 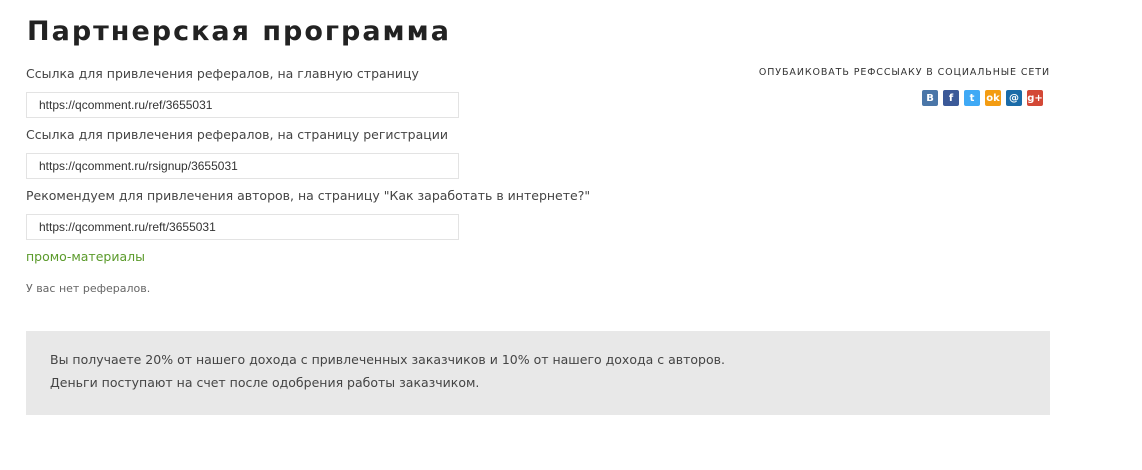 I want to click on authors-page-link-input, so click(x=242, y=227).